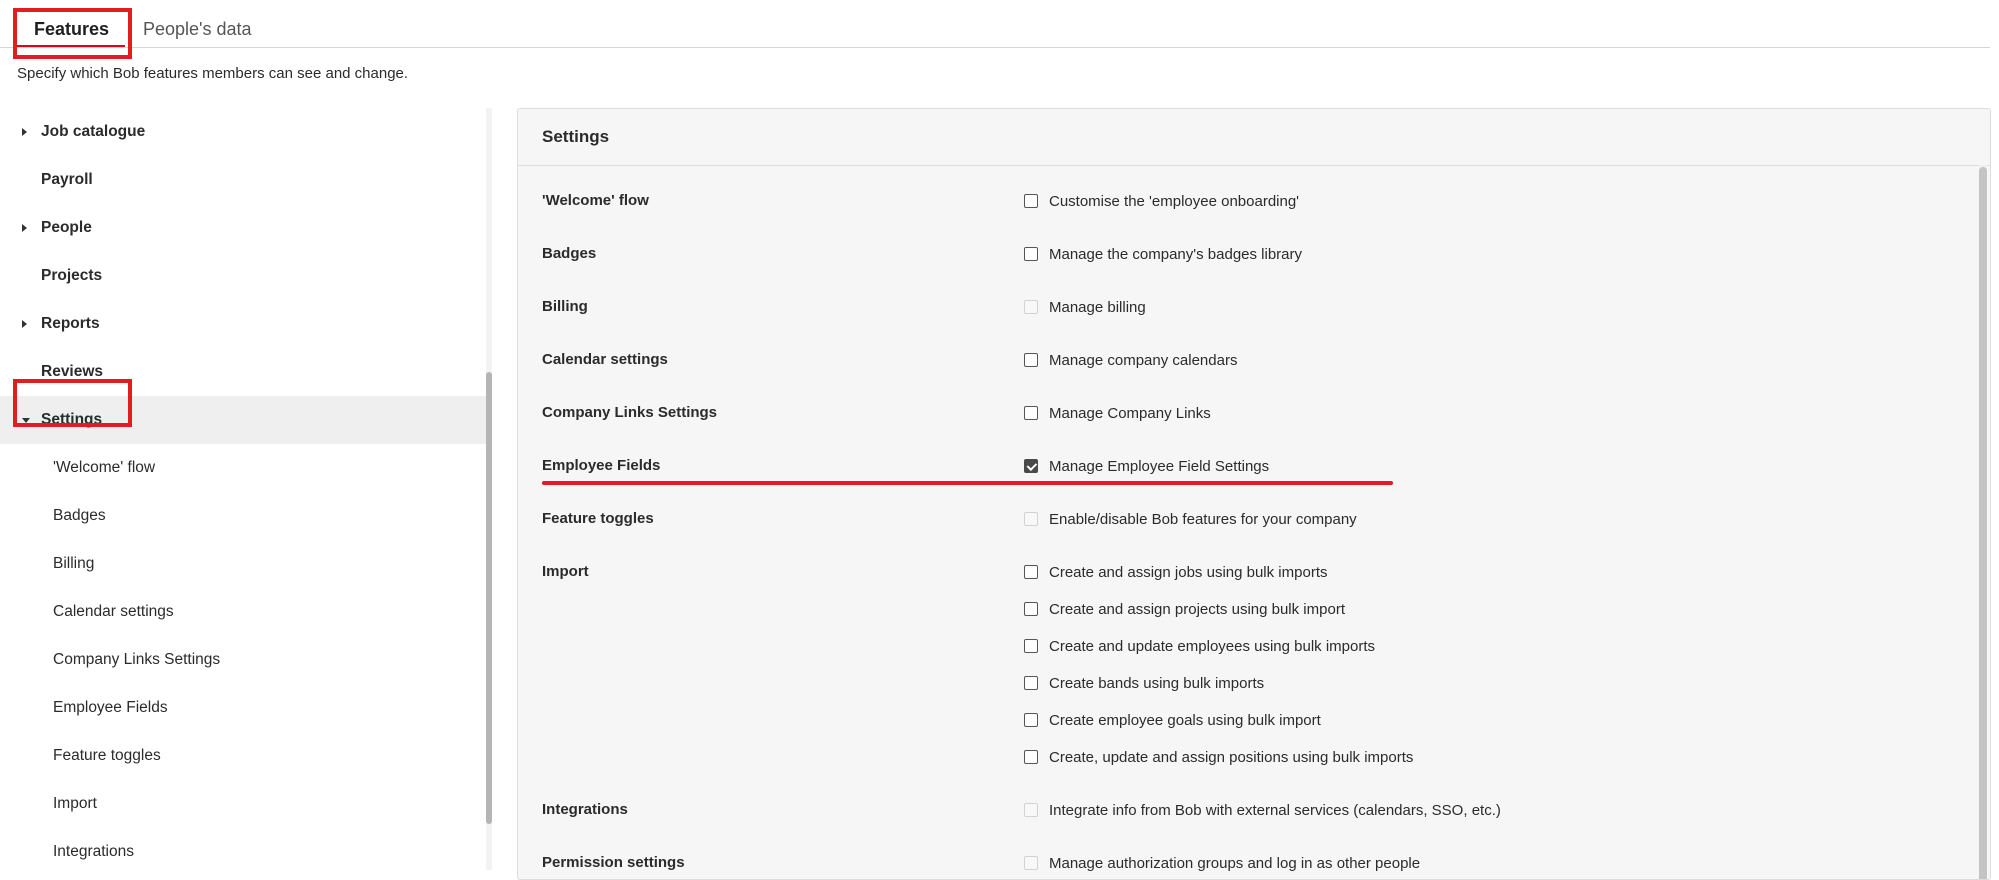 The height and width of the screenshot is (880, 1999). I want to click on option-customise-onboarding: Customise the 'employee onboarding', so click(1161, 201).